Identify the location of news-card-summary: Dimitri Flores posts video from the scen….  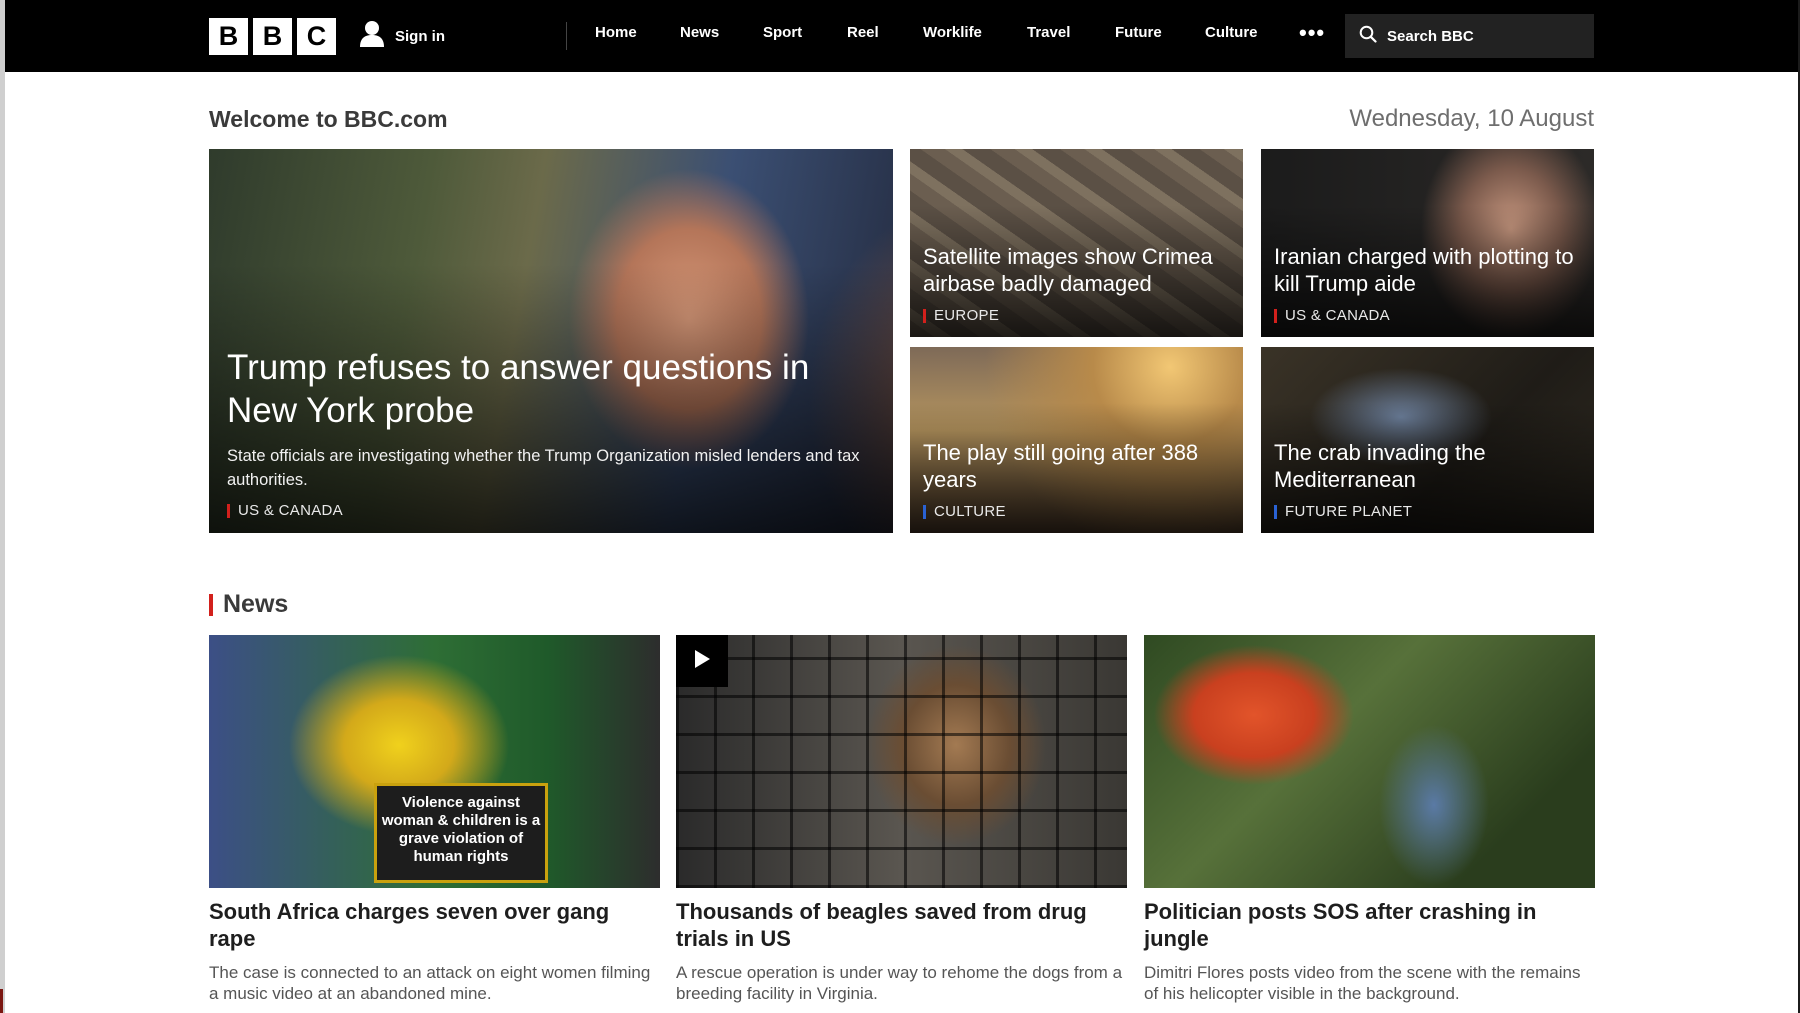
(1362, 983).